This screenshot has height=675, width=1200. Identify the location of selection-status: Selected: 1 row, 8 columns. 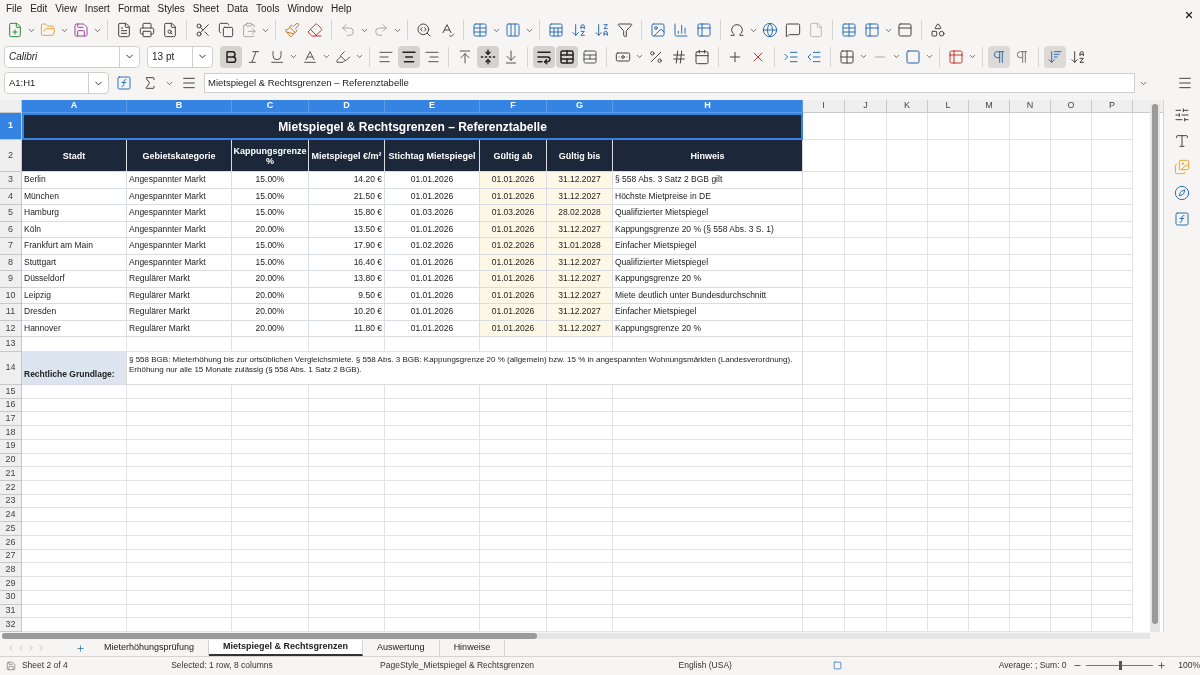
(222, 665).